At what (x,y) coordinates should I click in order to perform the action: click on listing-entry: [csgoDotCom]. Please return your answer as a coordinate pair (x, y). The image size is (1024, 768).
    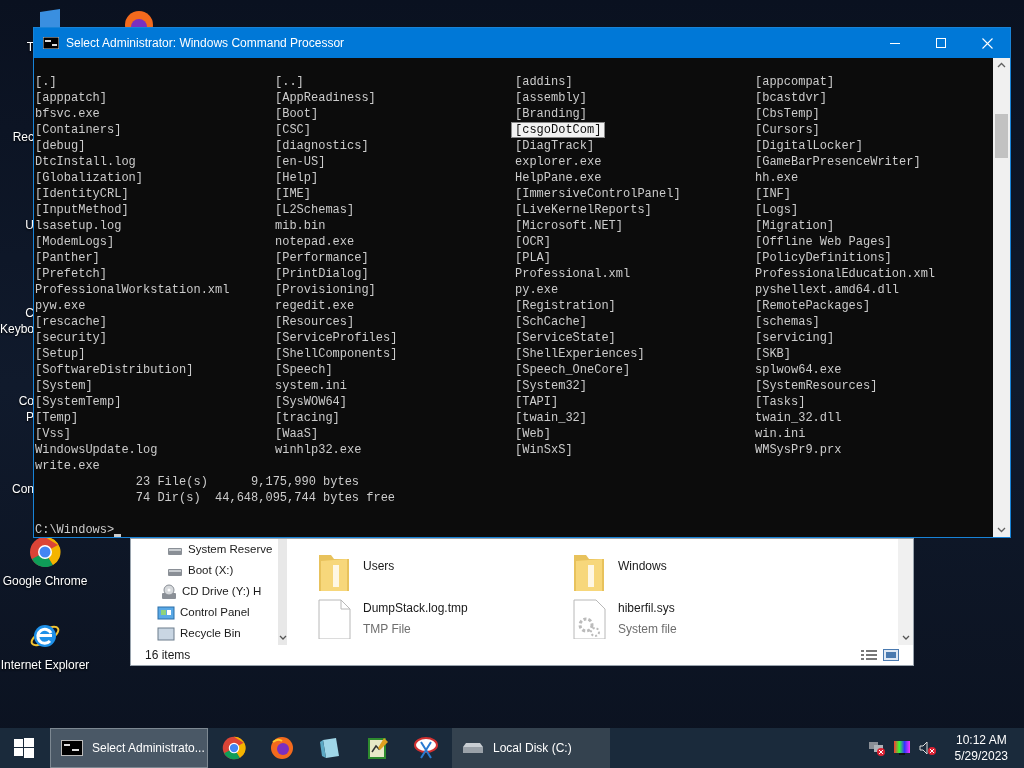
    Looking at the image, I should click on (558, 130).